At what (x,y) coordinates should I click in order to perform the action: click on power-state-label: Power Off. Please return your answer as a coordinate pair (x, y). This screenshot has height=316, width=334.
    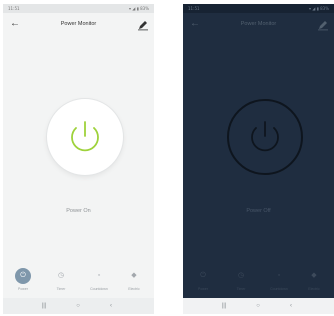
    Looking at the image, I should click on (258, 211).